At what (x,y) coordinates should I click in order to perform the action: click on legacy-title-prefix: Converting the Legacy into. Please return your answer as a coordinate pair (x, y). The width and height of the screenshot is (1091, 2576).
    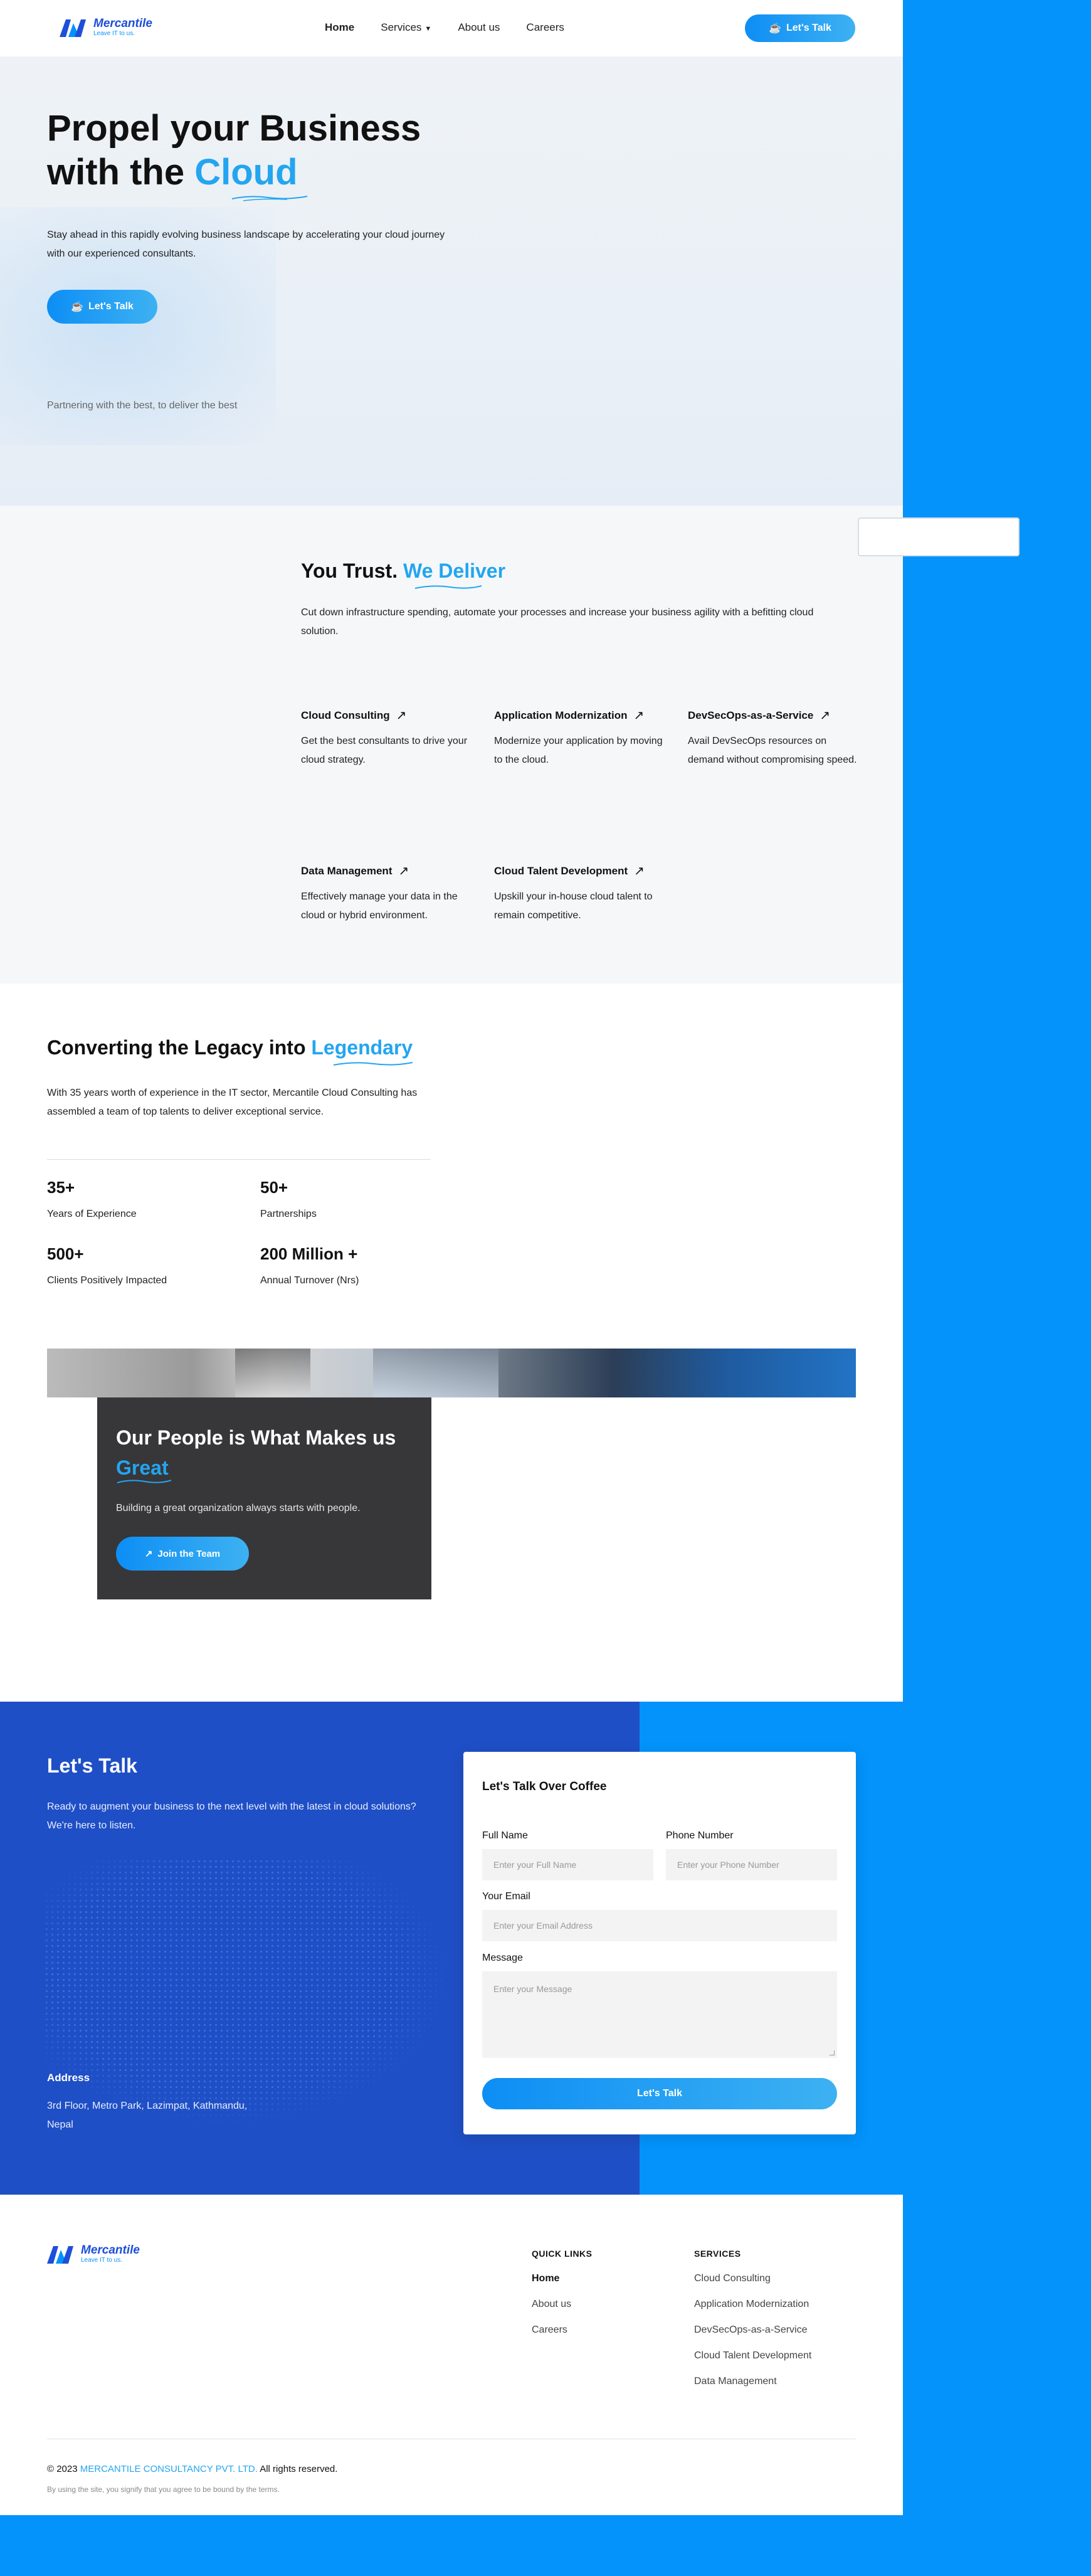
    Looking at the image, I should click on (177, 1047).